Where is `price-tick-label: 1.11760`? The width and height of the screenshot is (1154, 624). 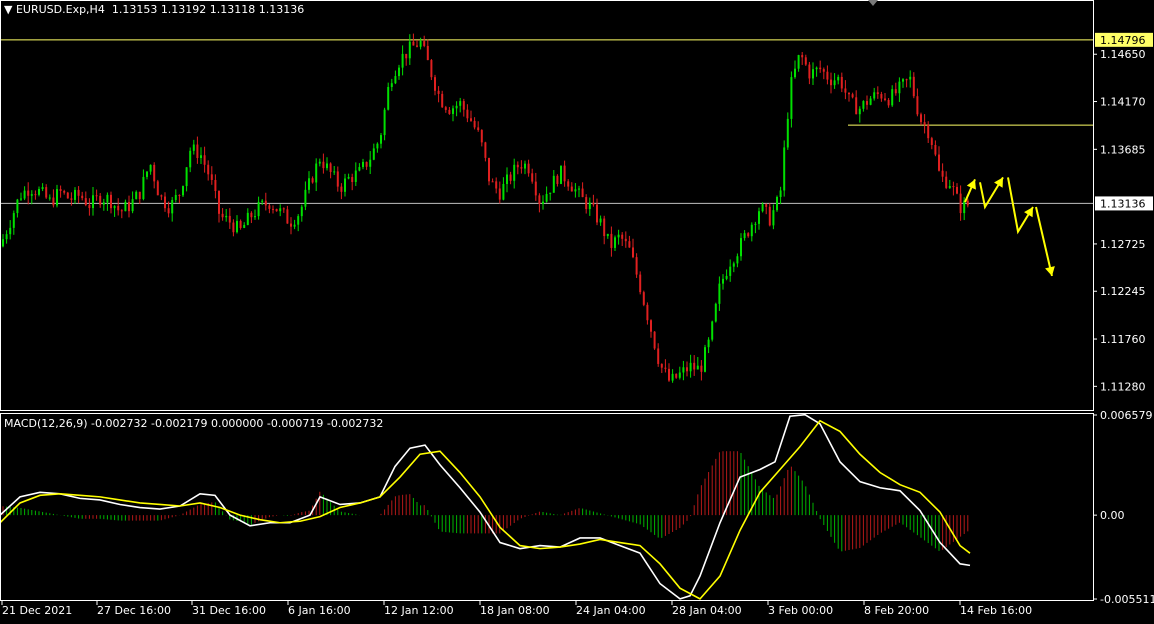 price-tick-label: 1.11760 is located at coordinates (1123, 339).